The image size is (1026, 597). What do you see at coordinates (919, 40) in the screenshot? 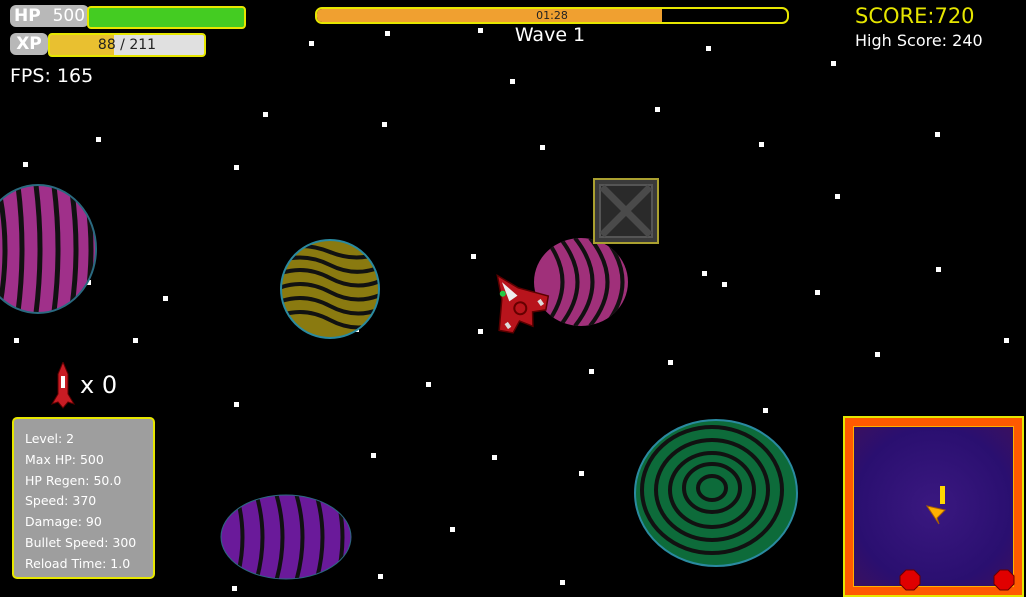
I see `high-score-label: High Score: 240` at bounding box center [919, 40].